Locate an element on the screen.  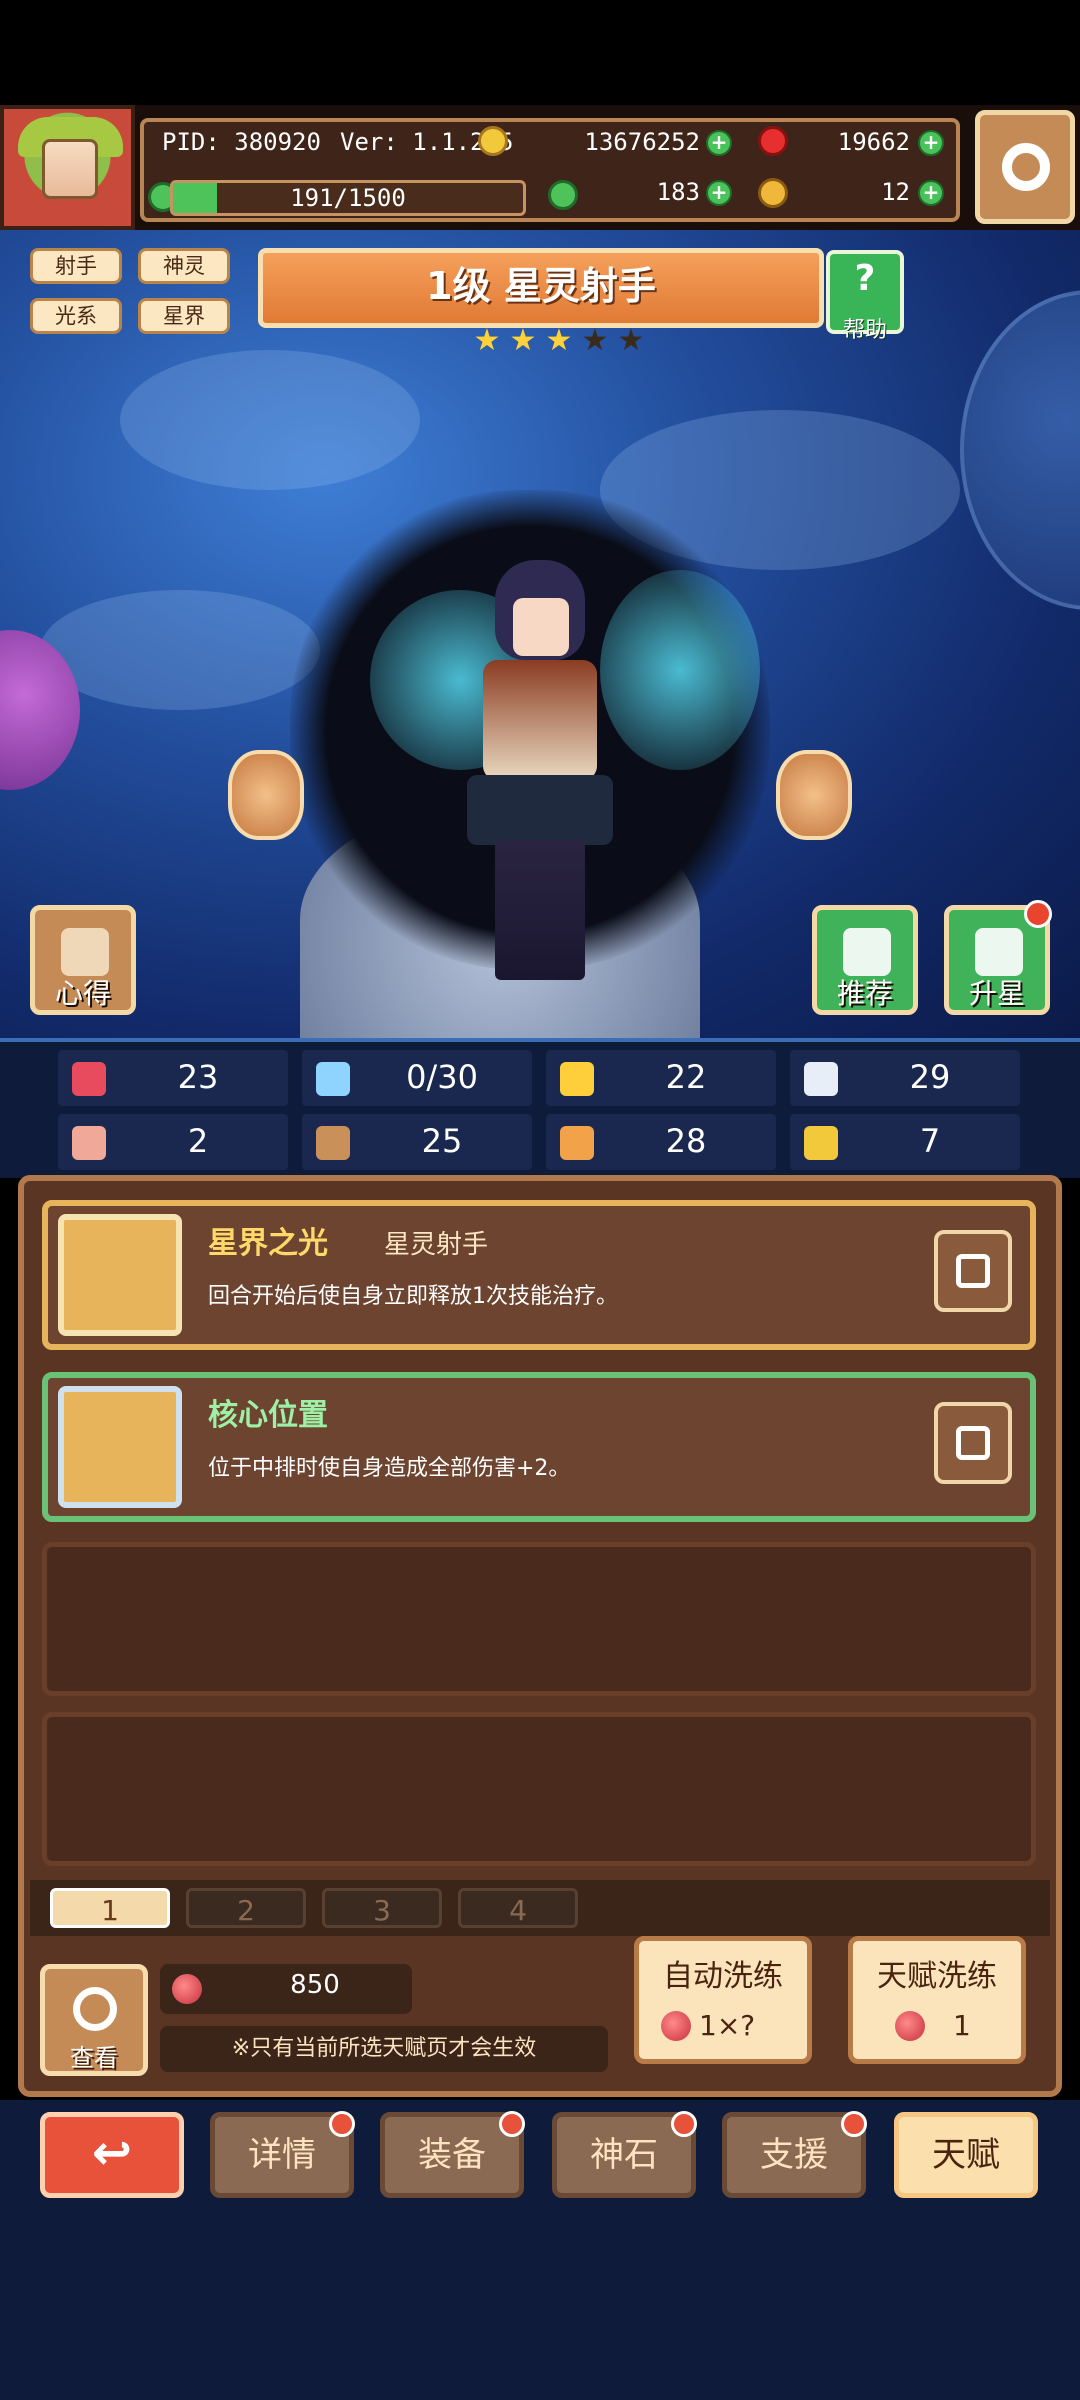
horseshoe-icon is located at coordinates (821, 1143).